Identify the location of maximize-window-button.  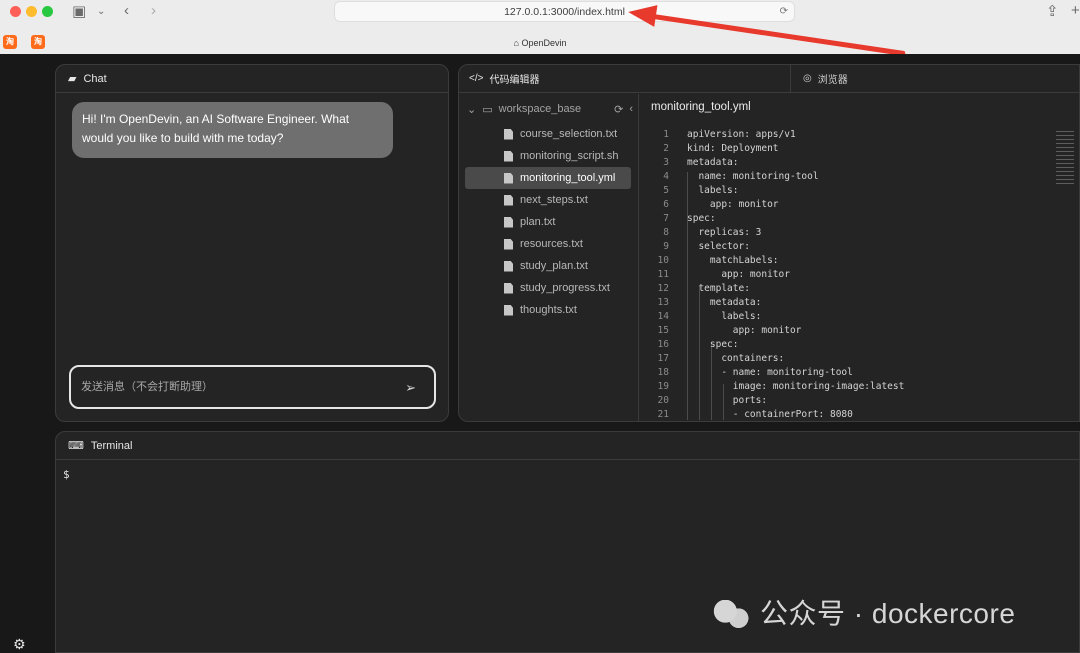
(47, 11).